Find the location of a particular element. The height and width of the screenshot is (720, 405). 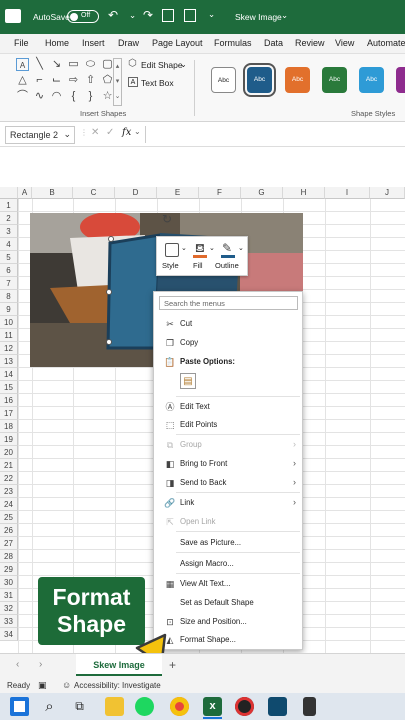

row-header-4: 4 is located at coordinates (9, 244).